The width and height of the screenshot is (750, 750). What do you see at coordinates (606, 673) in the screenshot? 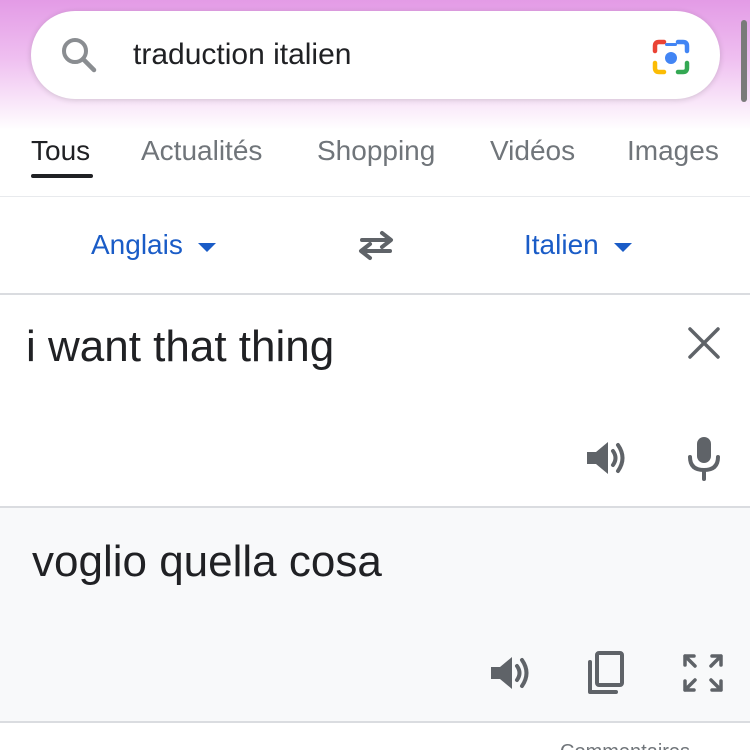
I see `copy-icon` at bounding box center [606, 673].